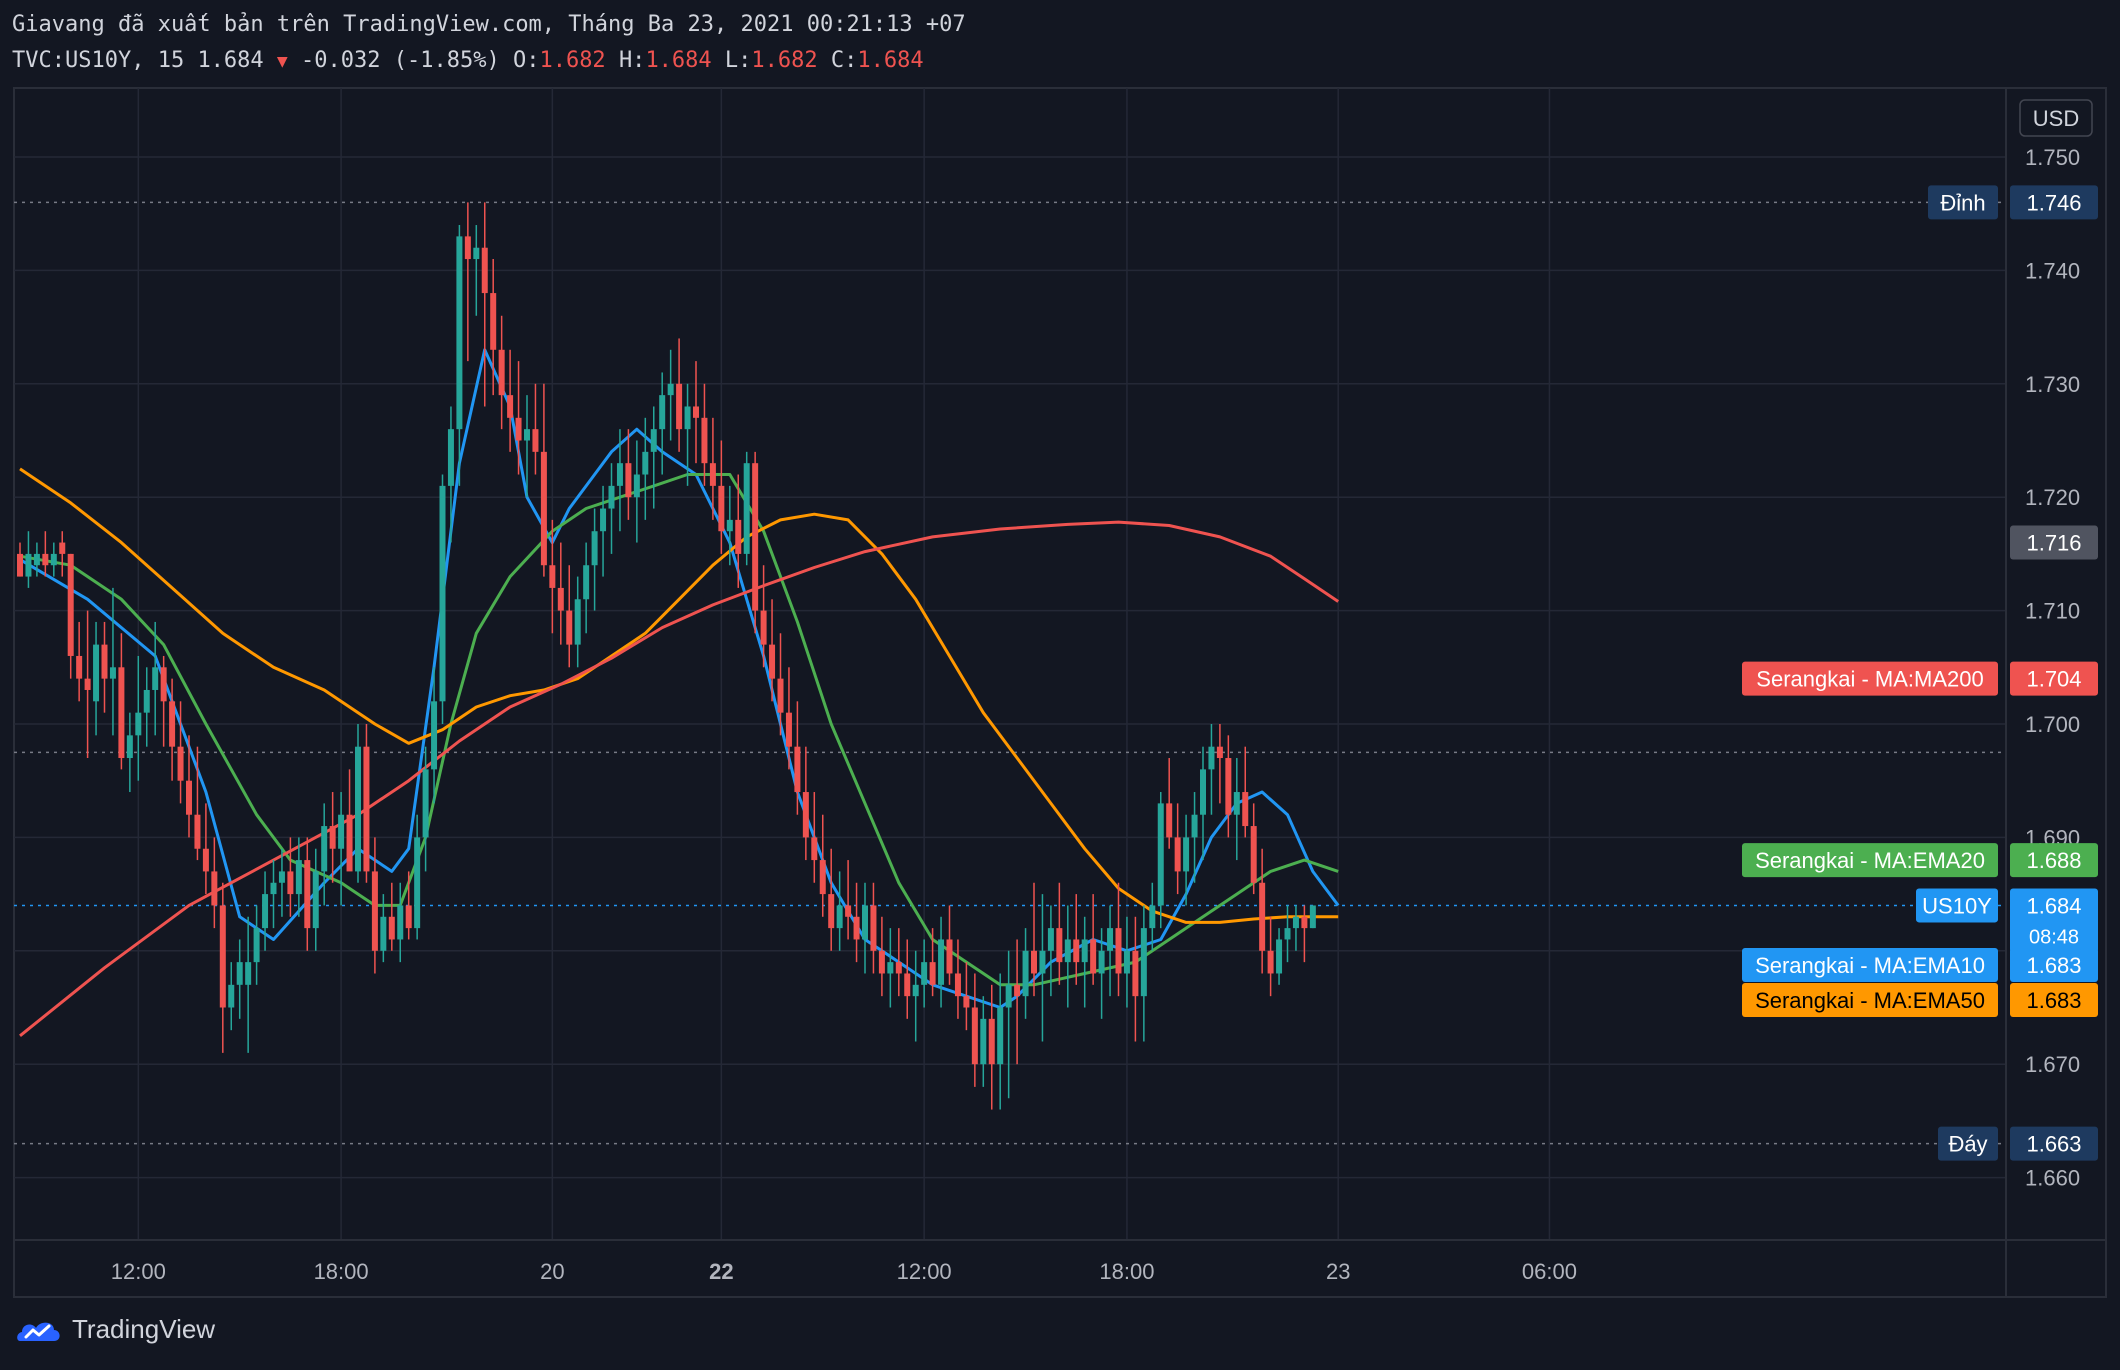  I want to click on ema10-value: 1.683, so click(2053, 965).